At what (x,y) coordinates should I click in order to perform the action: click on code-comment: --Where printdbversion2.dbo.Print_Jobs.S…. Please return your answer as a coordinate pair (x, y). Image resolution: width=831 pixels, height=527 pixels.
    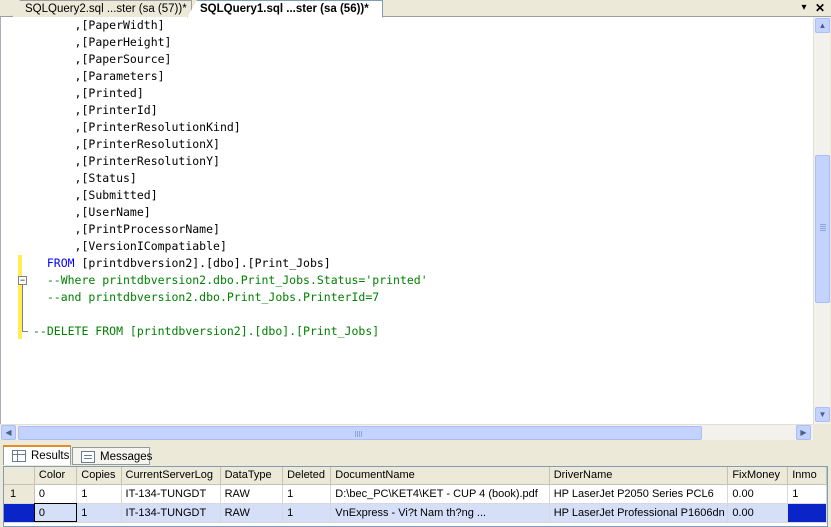
    Looking at the image, I should click on (237, 280).